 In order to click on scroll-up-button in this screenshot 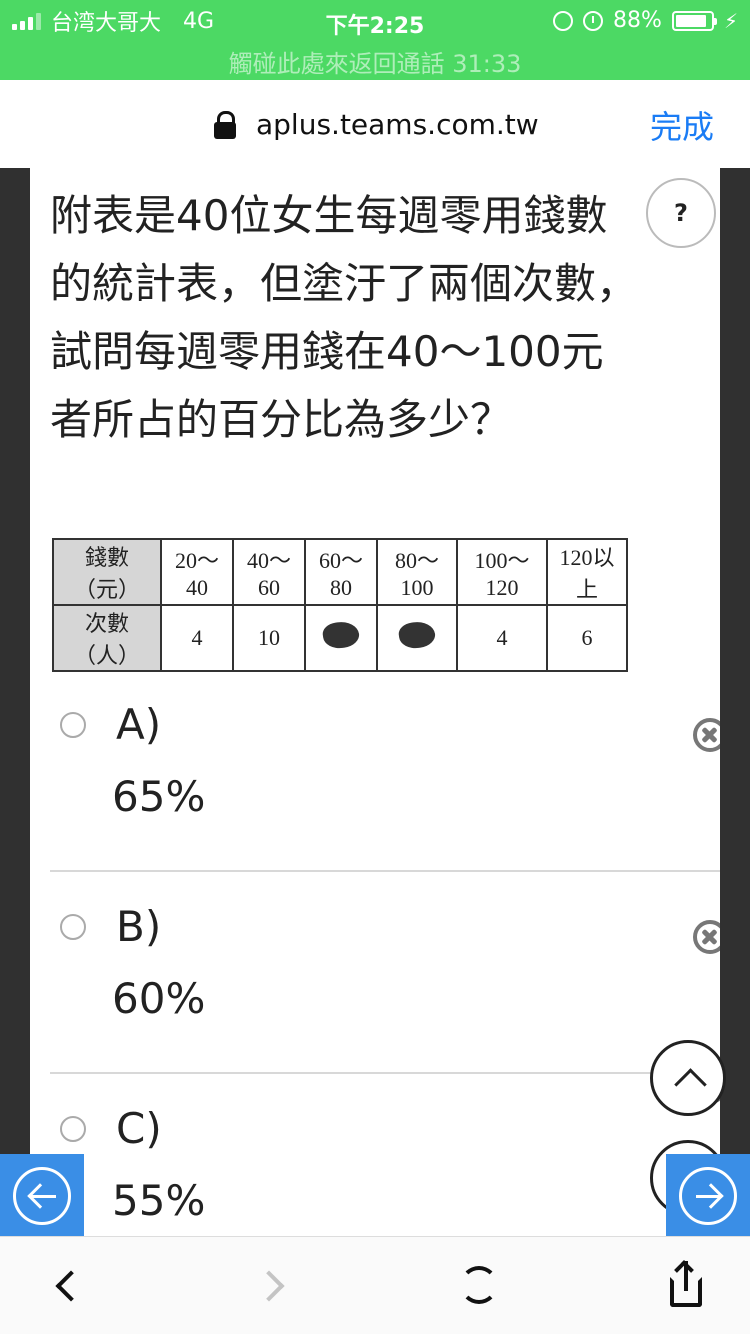, I will do `click(688, 1078)`.